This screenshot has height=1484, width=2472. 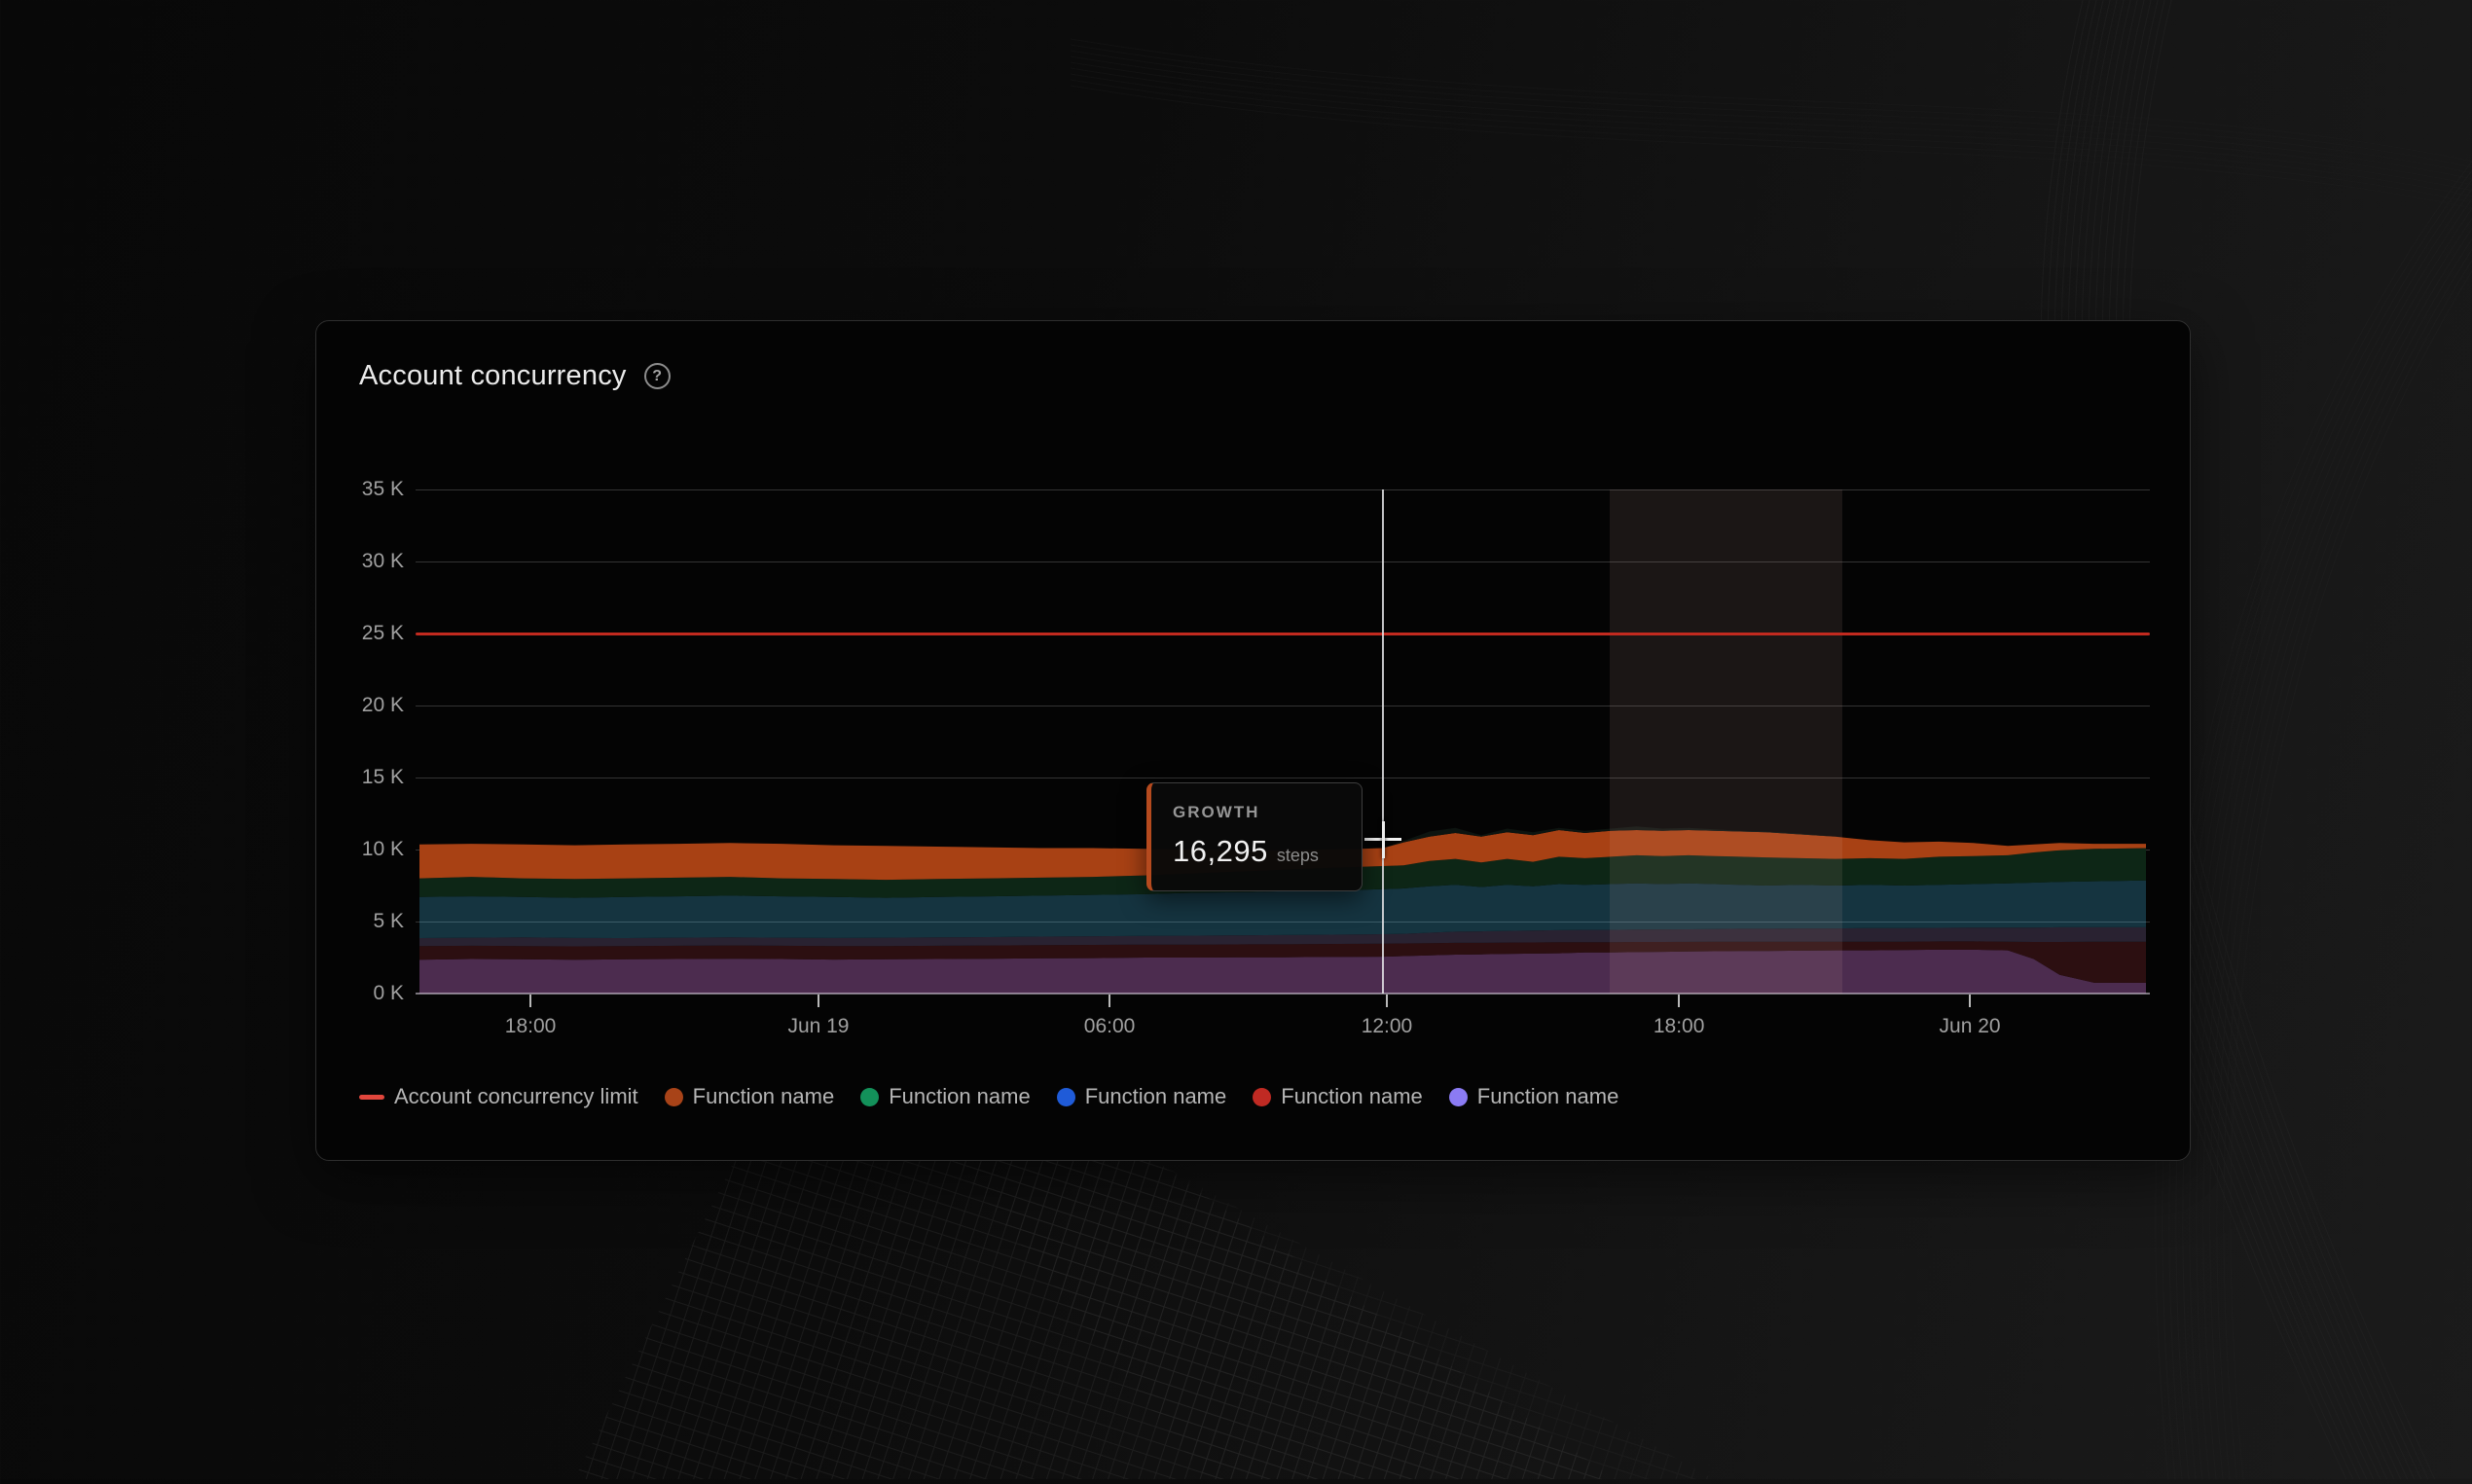 I want to click on selection-overlay, so click(x=1726, y=742).